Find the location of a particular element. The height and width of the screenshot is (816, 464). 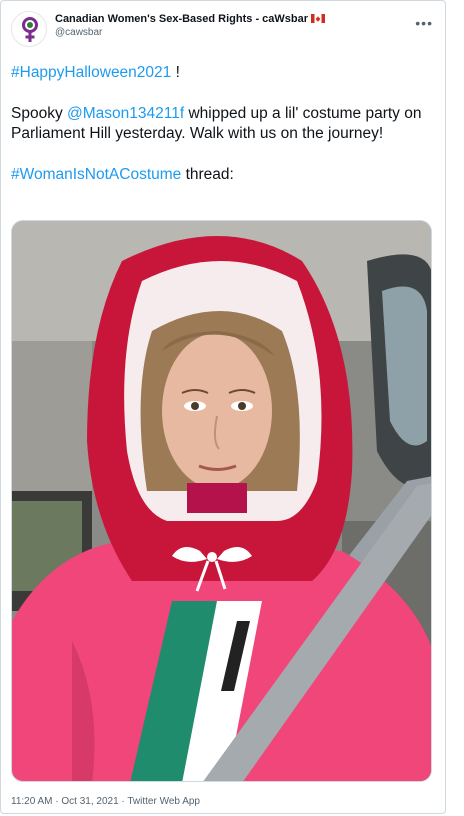

hashtag-happyhalloween: #HappyHalloween2021 is located at coordinates (91, 72).